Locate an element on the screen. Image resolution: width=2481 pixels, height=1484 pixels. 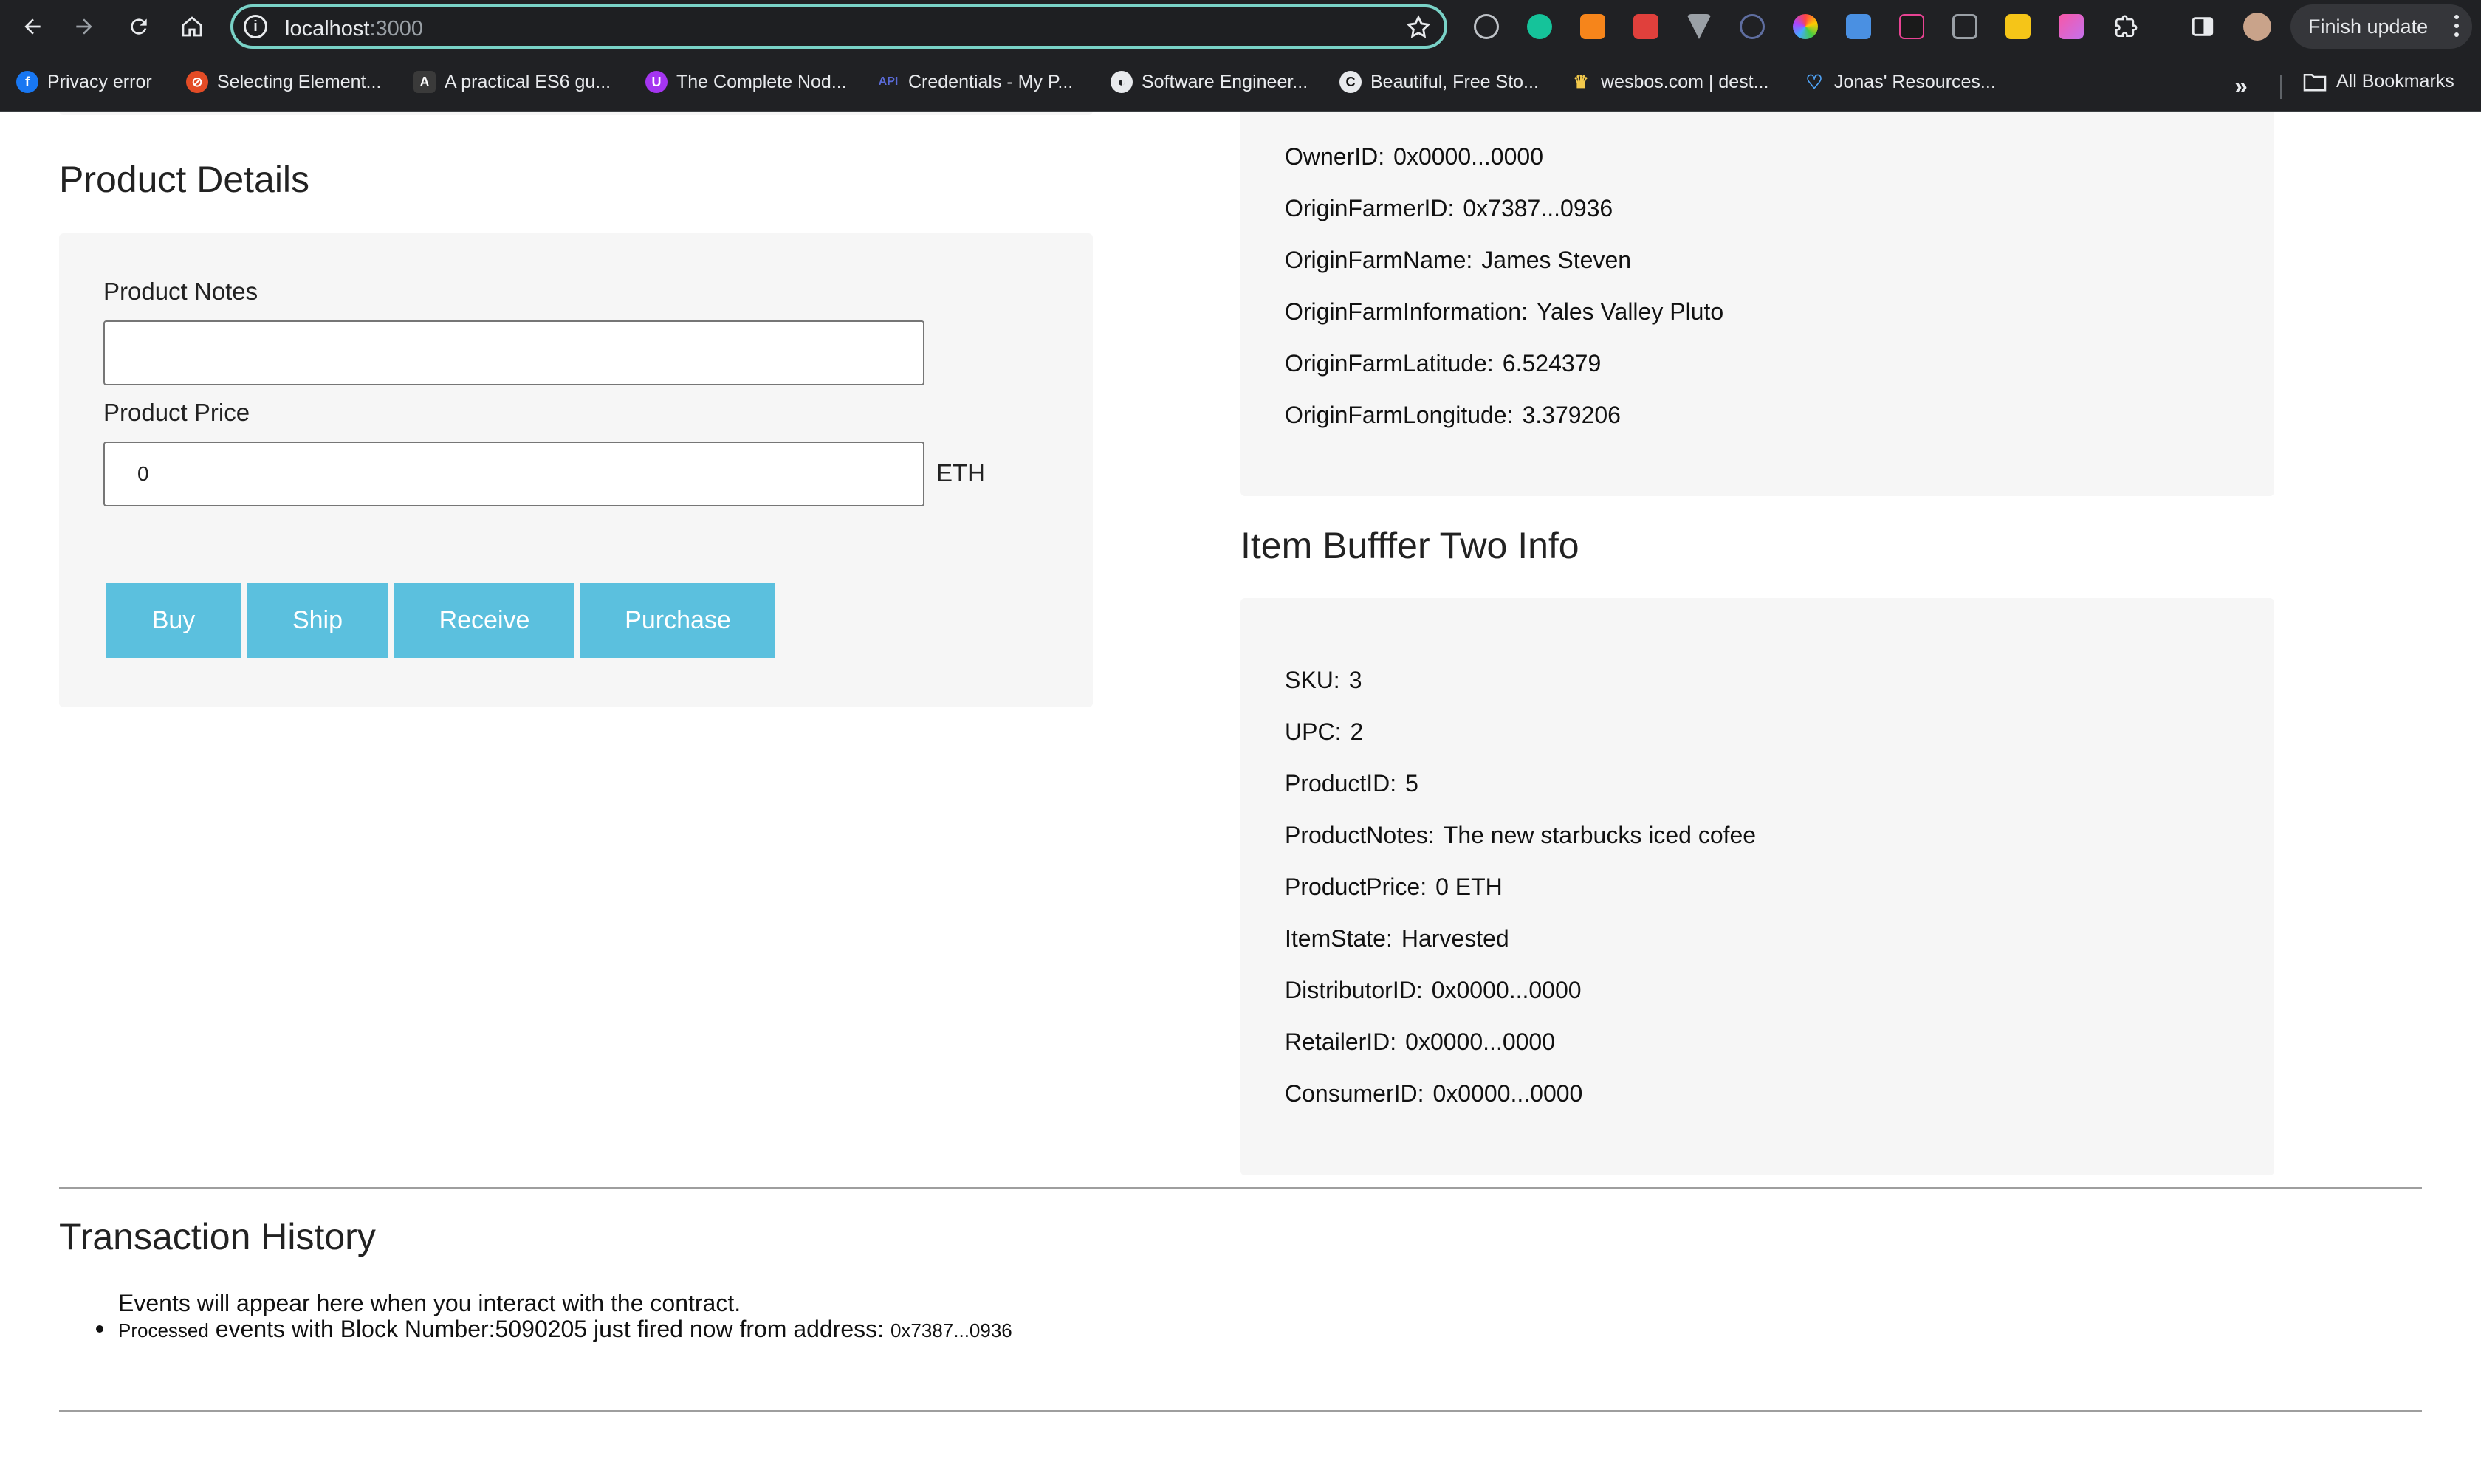
more-bookmarks-chevron-icon: » is located at coordinates (2241, 86).